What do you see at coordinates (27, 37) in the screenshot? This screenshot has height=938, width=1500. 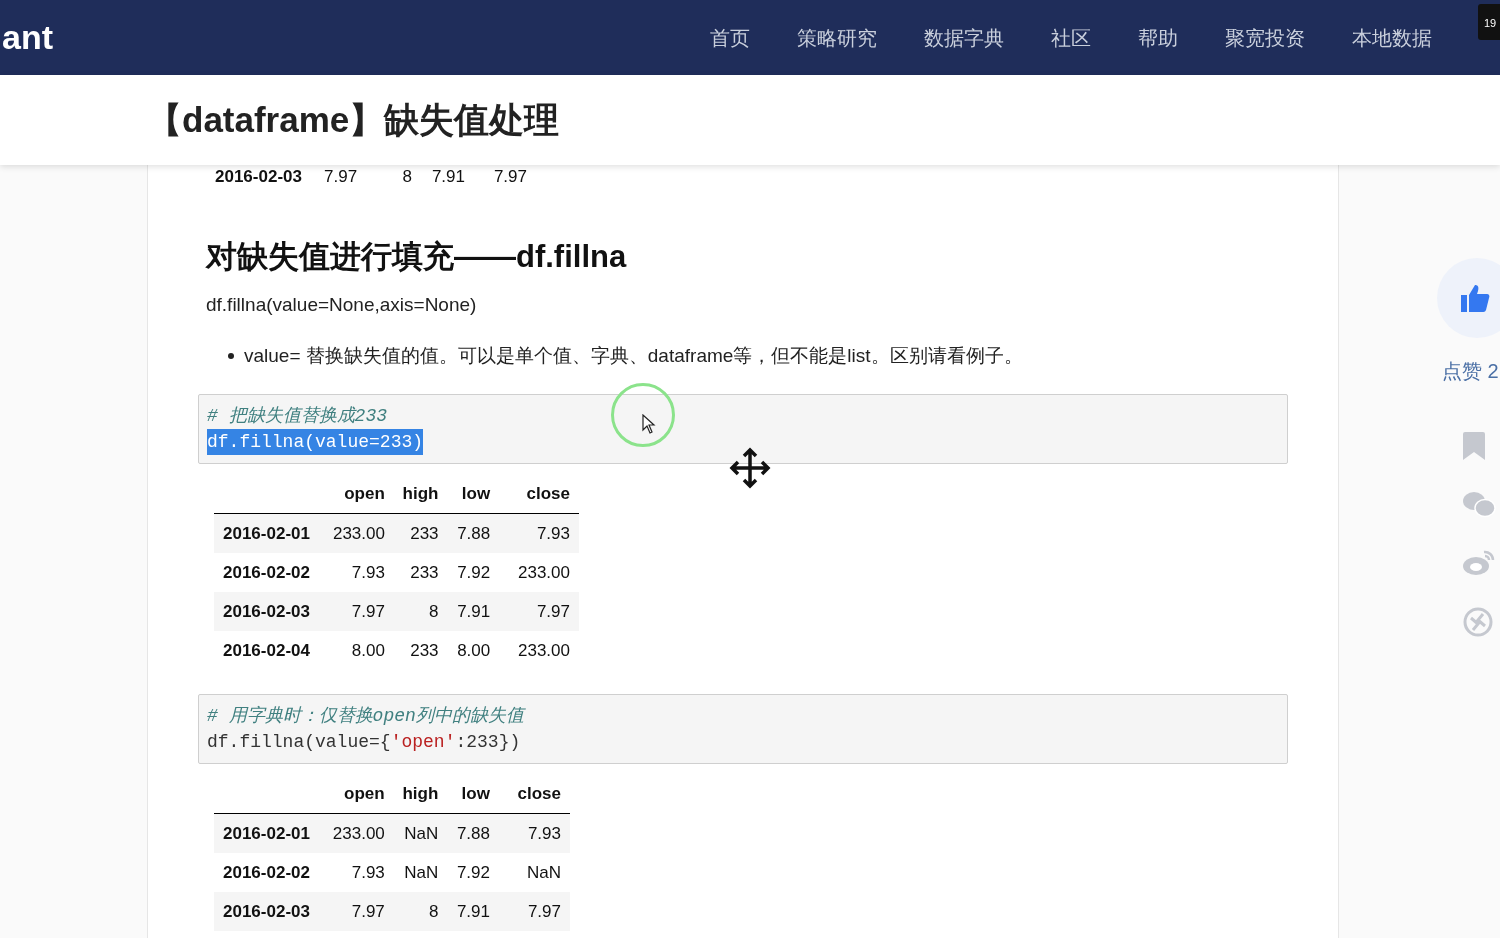 I see `site-logo: ant` at bounding box center [27, 37].